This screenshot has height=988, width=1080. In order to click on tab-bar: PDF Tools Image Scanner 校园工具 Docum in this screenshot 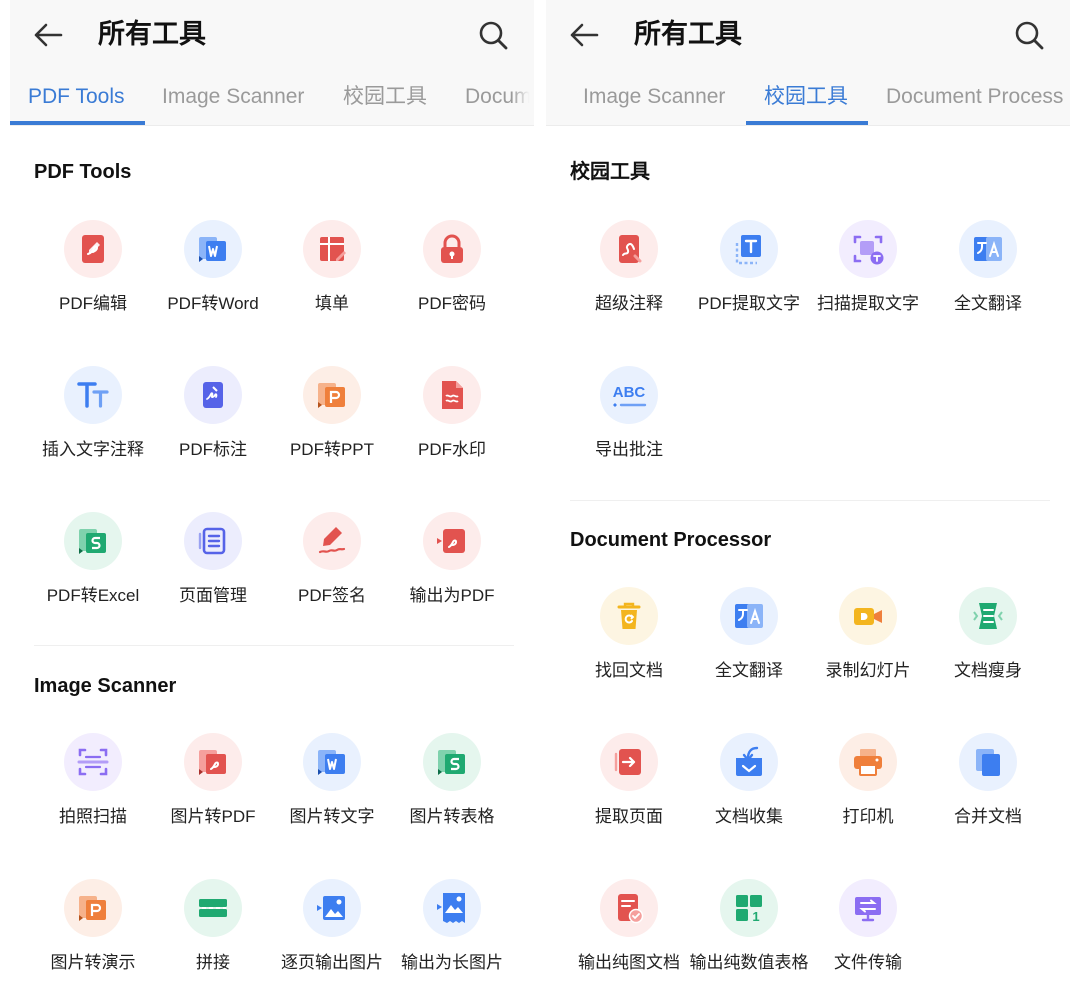, I will do `click(272, 98)`.